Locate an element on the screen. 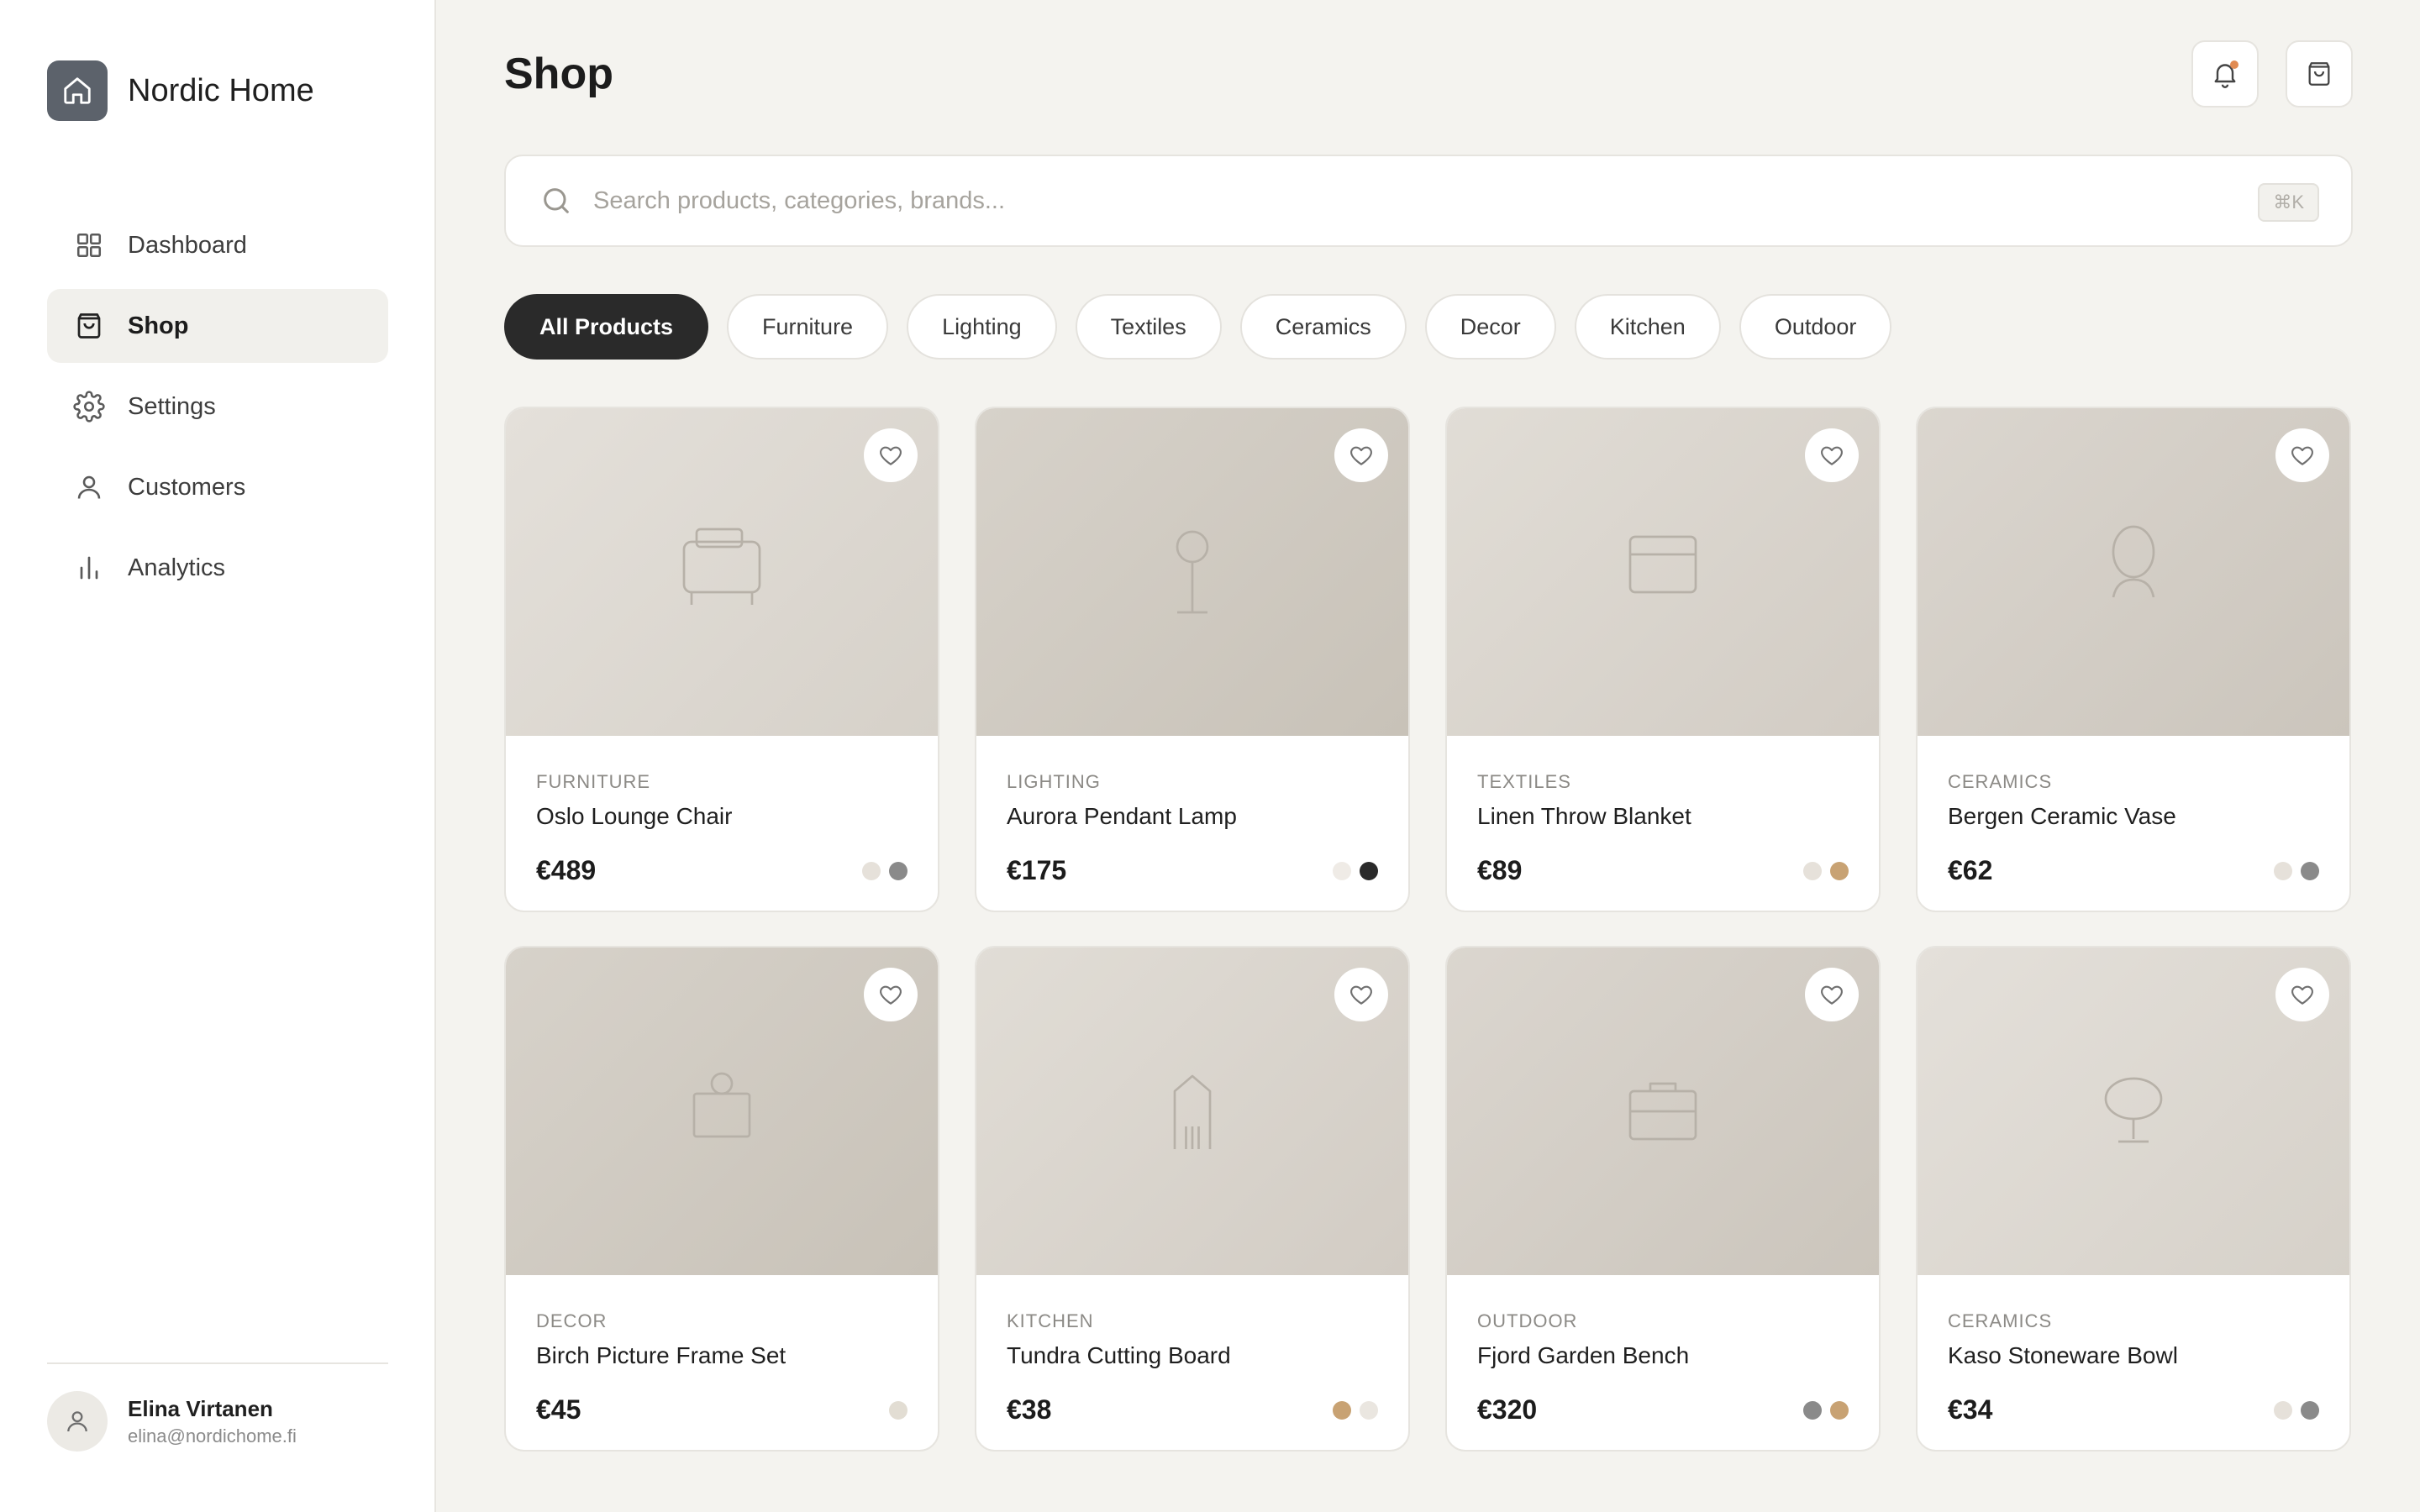 The width and height of the screenshot is (2420, 1512). shopping-bag-icon is located at coordinates (2319, 74).